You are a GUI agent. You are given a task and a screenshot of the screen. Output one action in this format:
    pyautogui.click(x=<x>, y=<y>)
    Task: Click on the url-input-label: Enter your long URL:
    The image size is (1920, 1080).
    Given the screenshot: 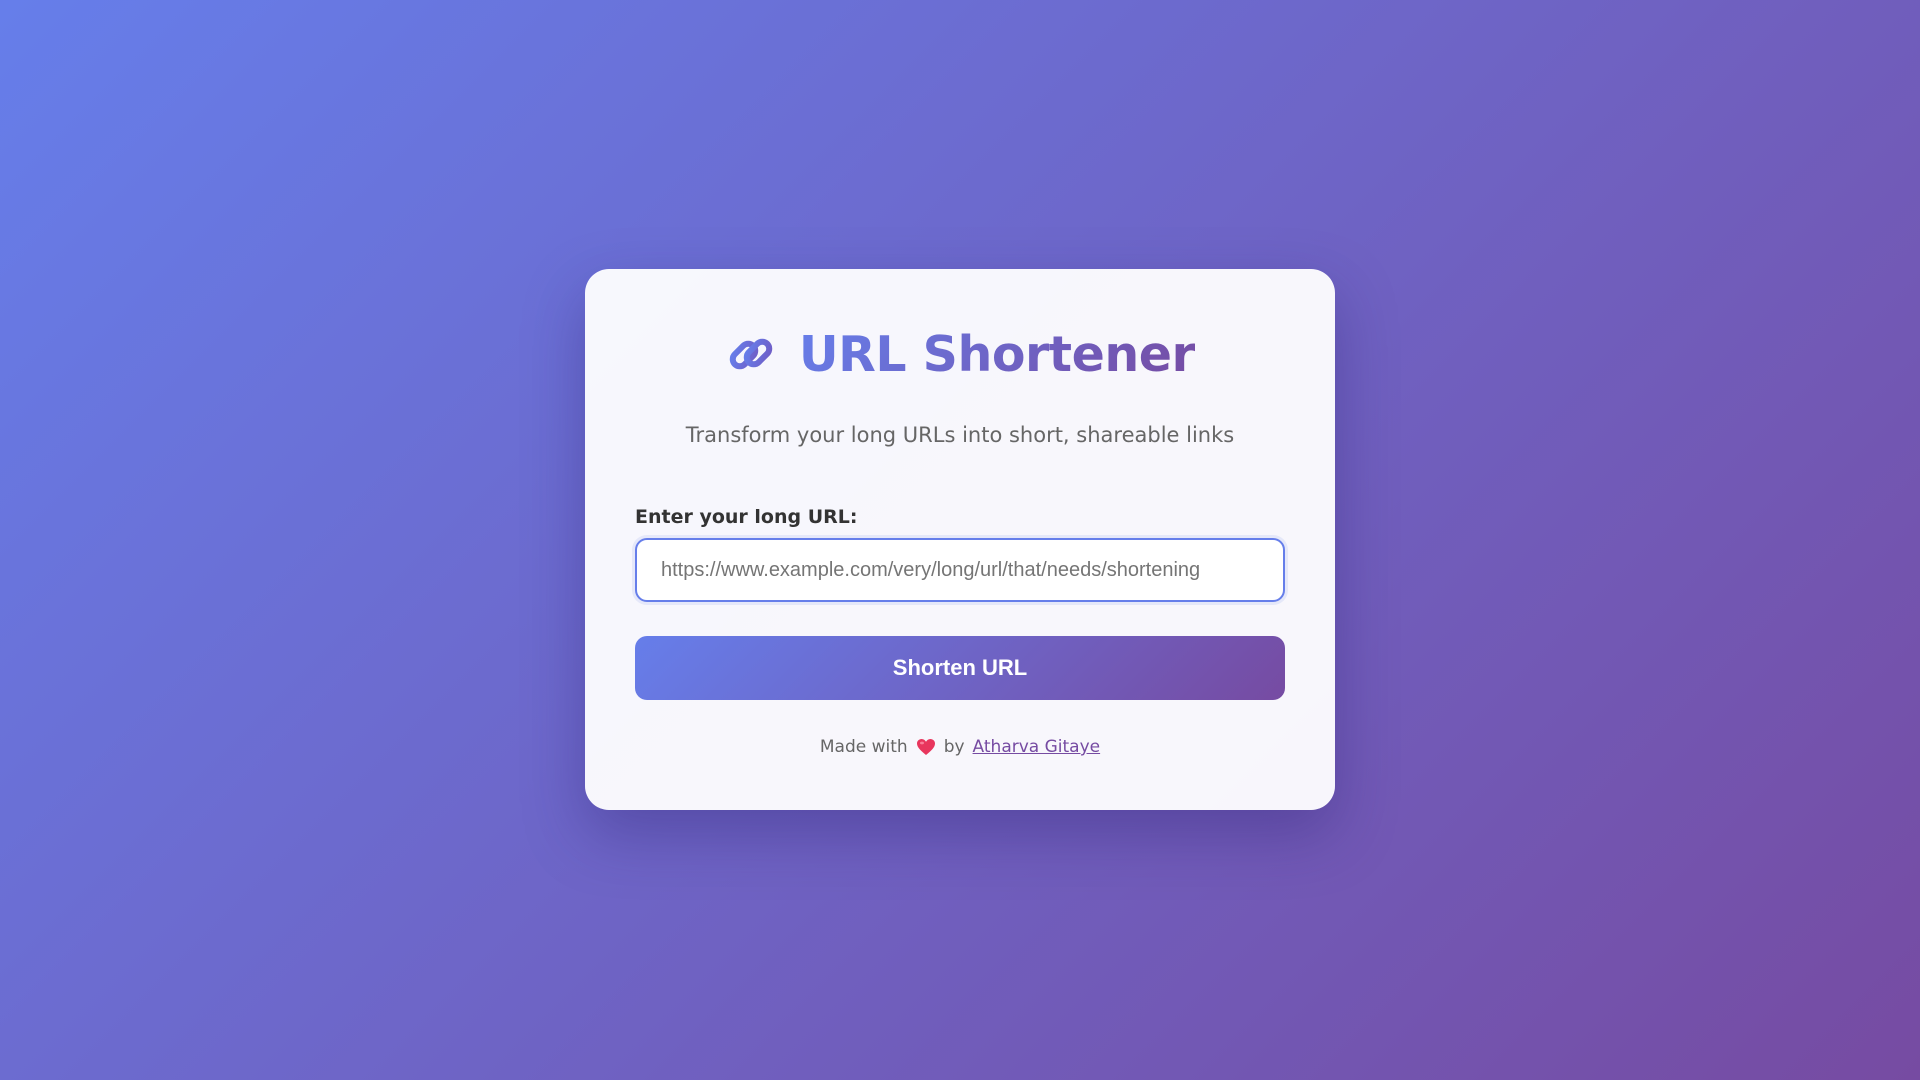 What is the action you would take?
    pyautogui.click(x=746, y=517)
    